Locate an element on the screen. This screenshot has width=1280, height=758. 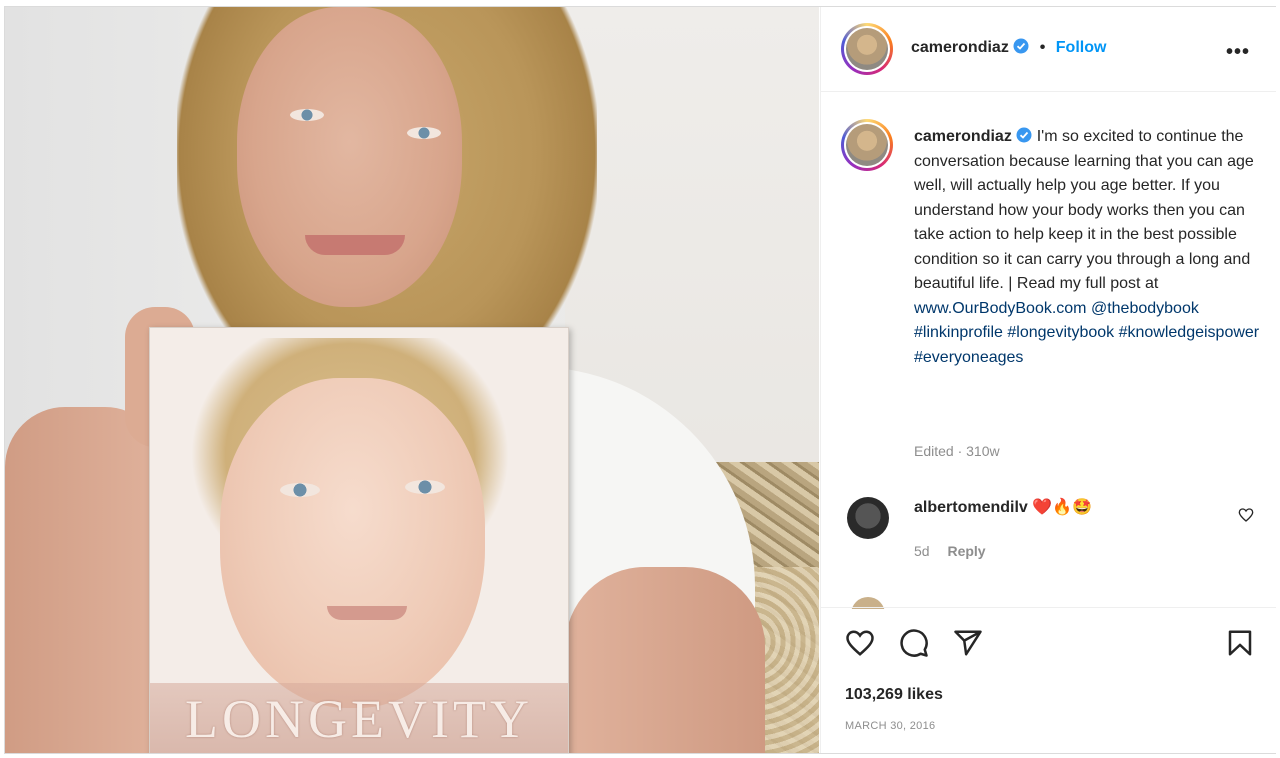
comment-like-heart-icon is located at coordinates (1246, 515).